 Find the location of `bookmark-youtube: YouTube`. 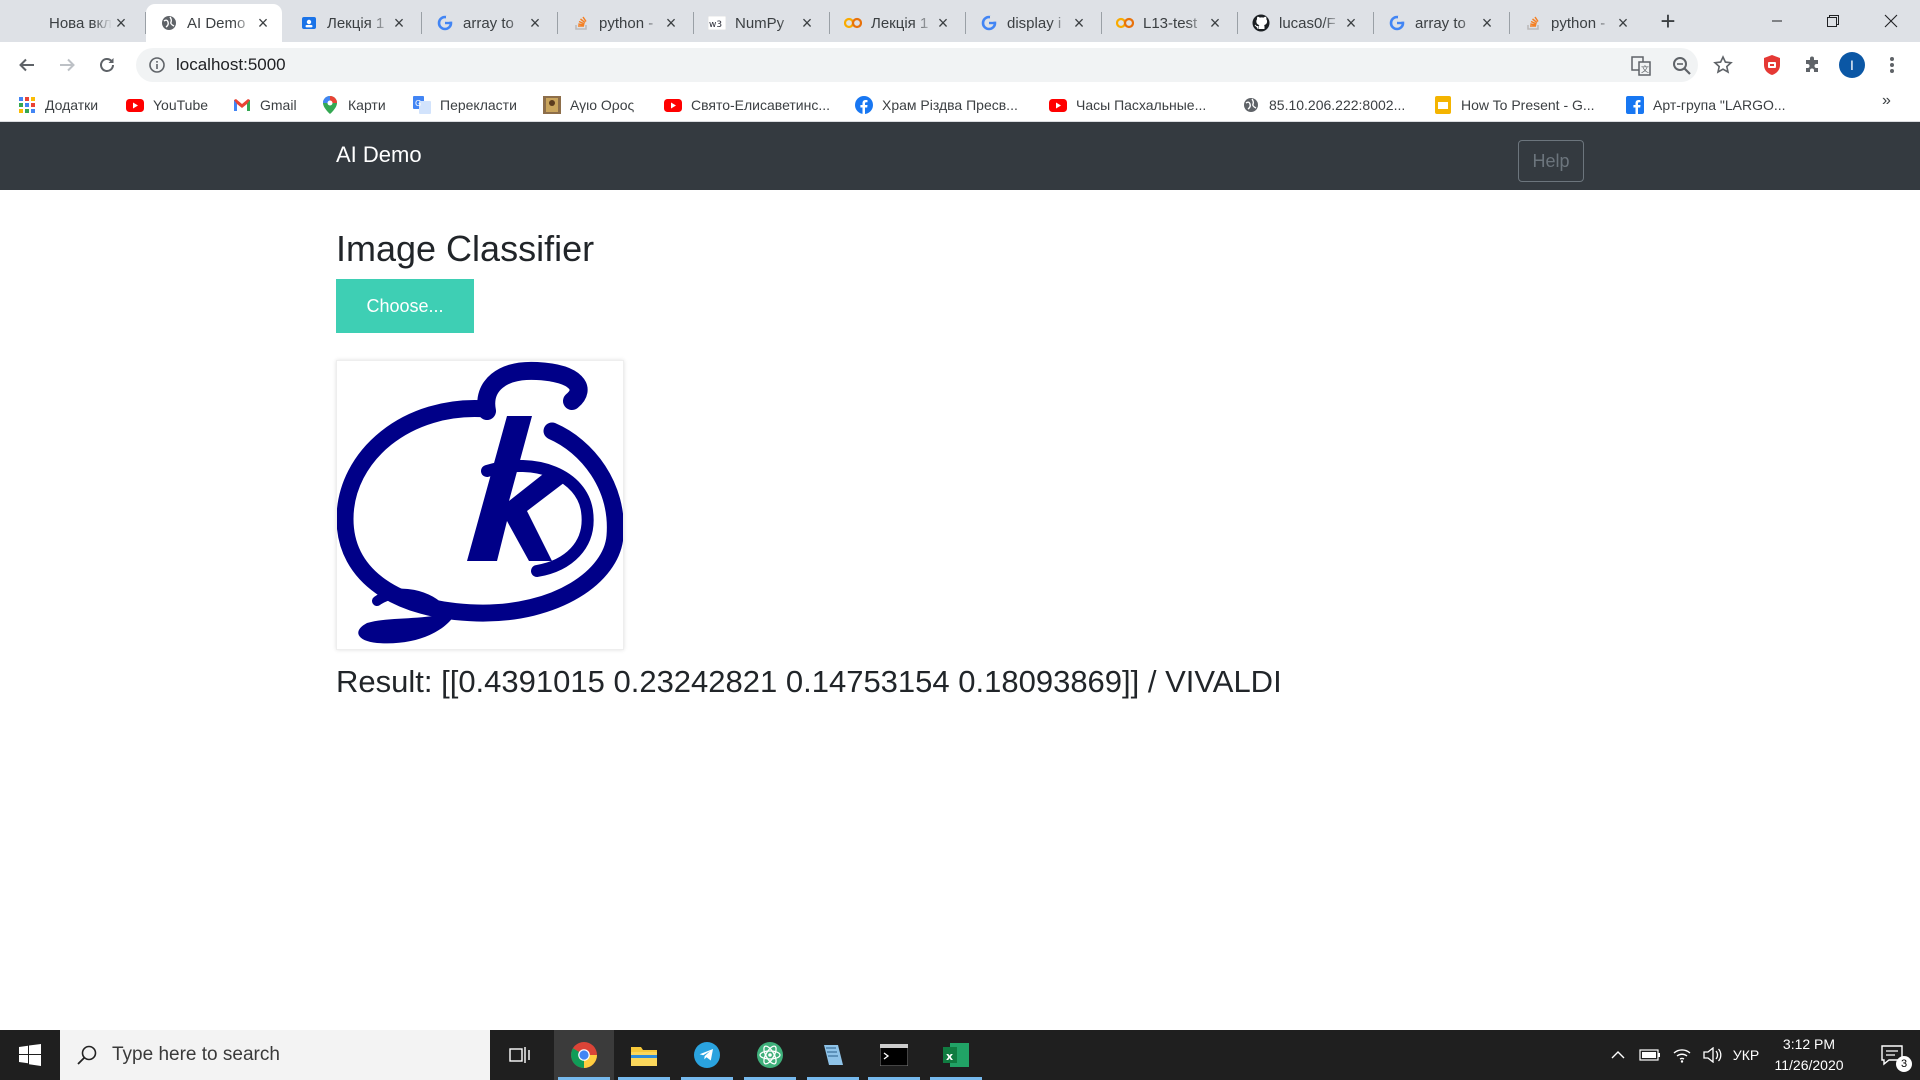

bookmark-youtube: YouTube is located at coordinates (167, 105).